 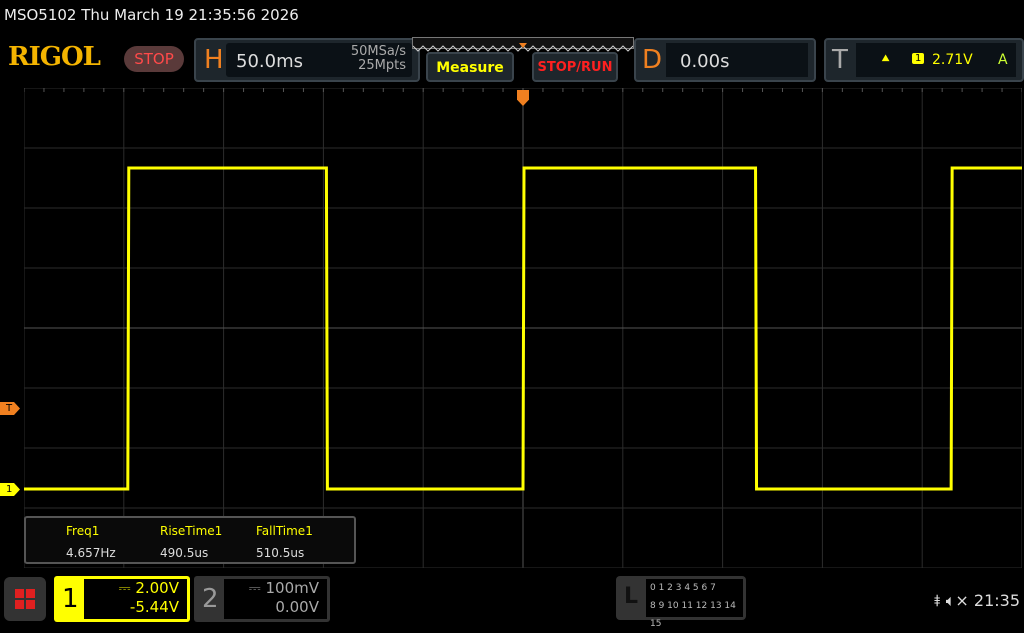 I want to click on trigger-mode: A, so click(x=1003, y=60).